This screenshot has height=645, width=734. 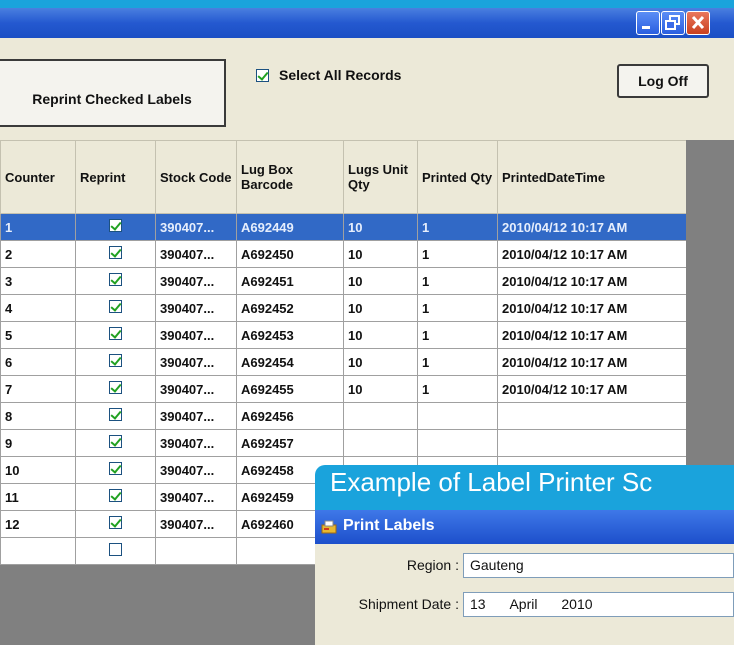 What do you see at coordinates (663, 81) in the screenshot?
I see `log-off-button: Log Off` at bounding box center [663, 81].